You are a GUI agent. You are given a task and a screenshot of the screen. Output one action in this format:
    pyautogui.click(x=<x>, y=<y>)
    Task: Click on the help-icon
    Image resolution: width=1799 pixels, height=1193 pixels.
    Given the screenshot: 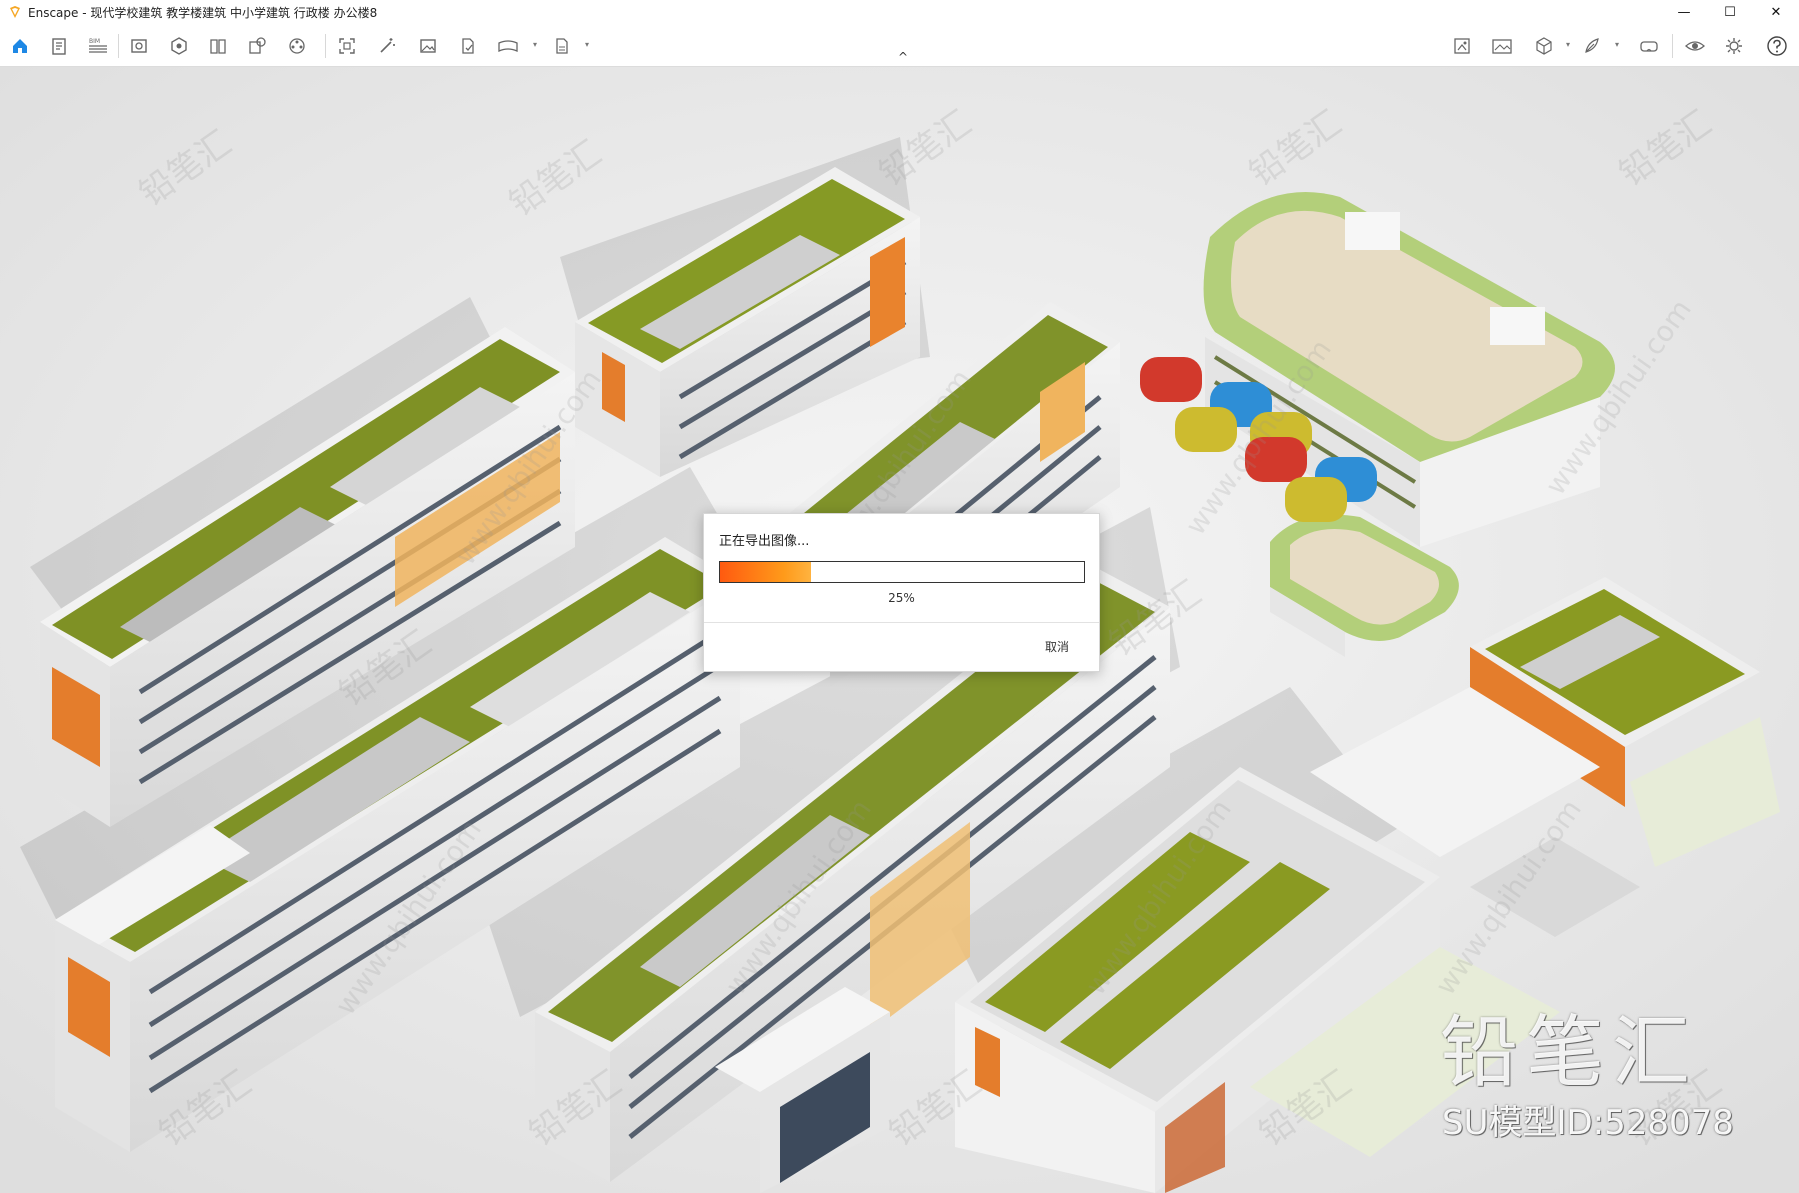 What is the action you would take?
    pyautogui.click(x=1777, y=46)
    